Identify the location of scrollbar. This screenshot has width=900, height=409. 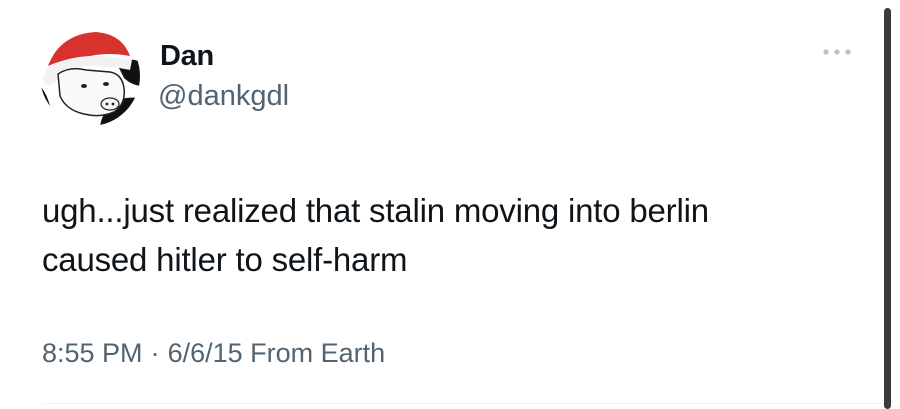
(887, 208).